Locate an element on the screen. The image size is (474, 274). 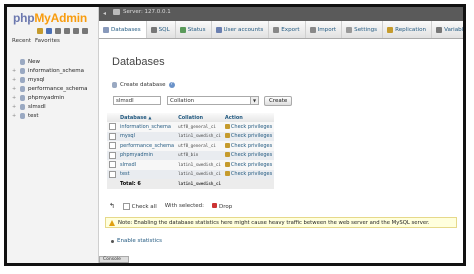
sidebar-database-item: + test is located at coordinates (49, 115).